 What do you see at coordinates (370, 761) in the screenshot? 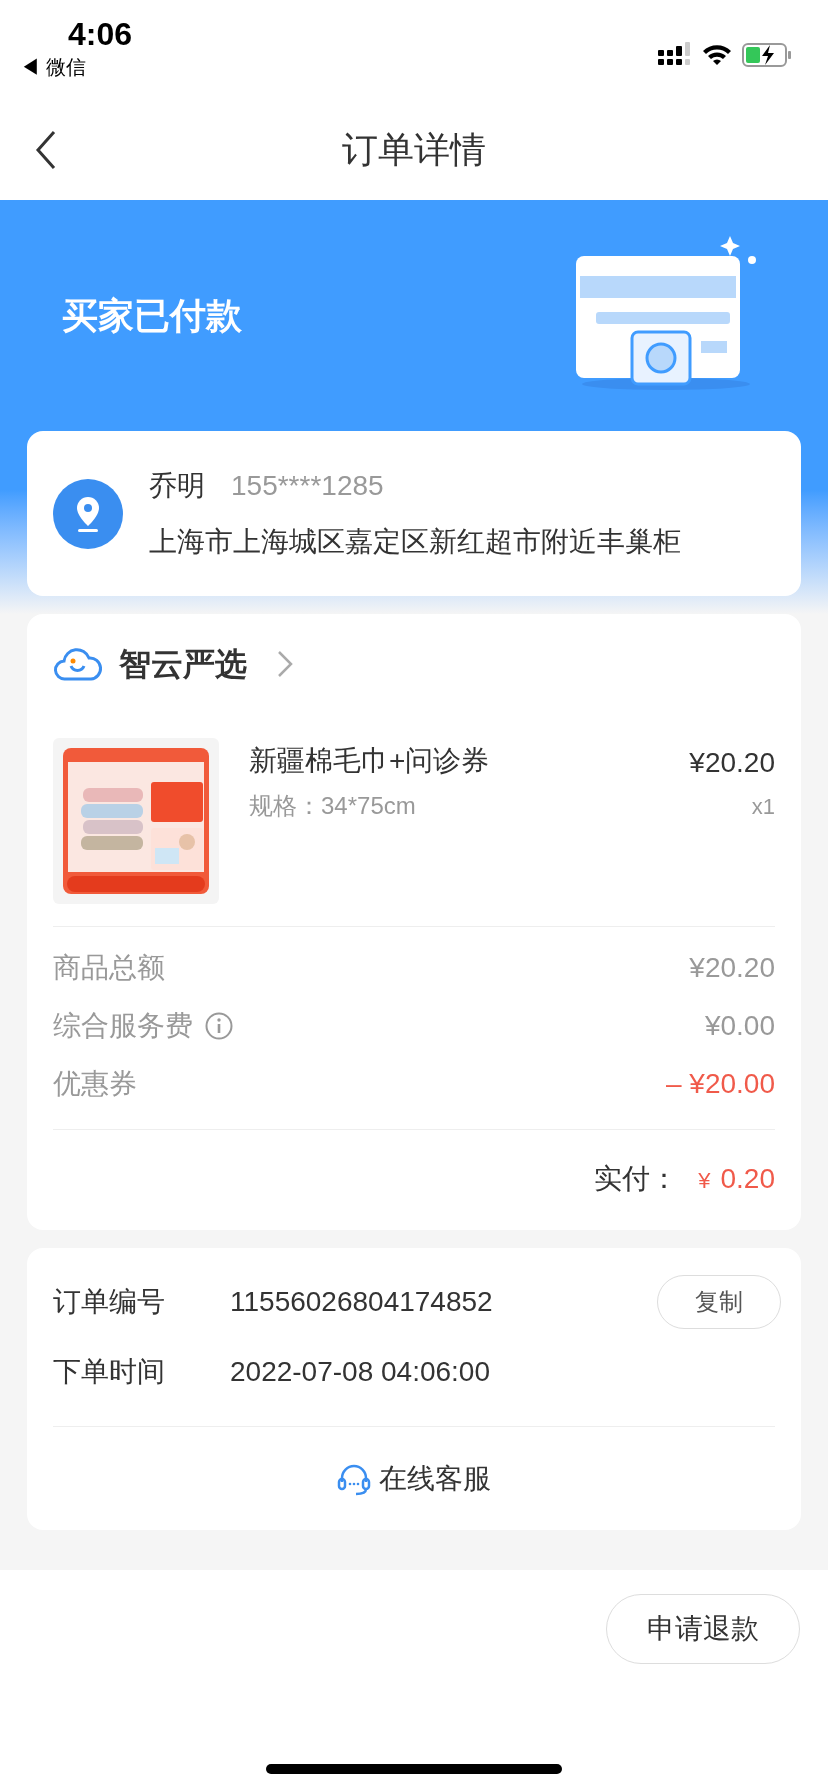
I see `product-title: 新疆棉毛巾+问诊券` at bounding box center [370, 761].